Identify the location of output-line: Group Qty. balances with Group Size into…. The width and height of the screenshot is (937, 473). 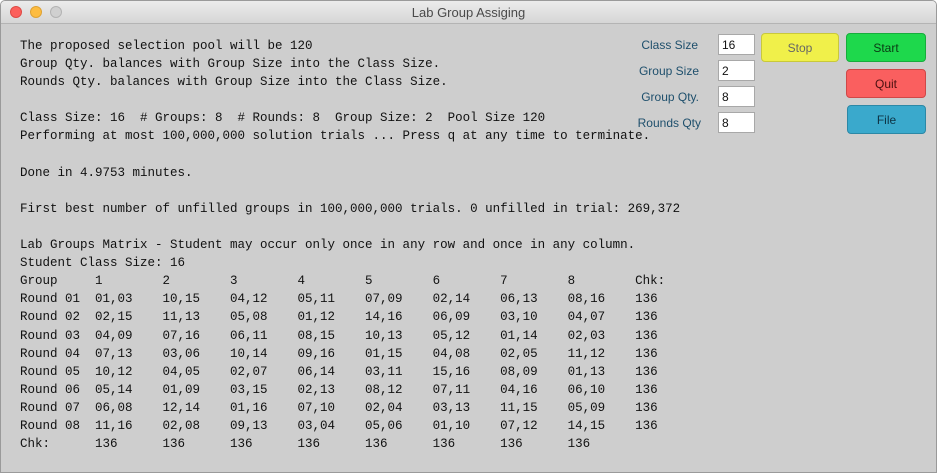
(230, 64).